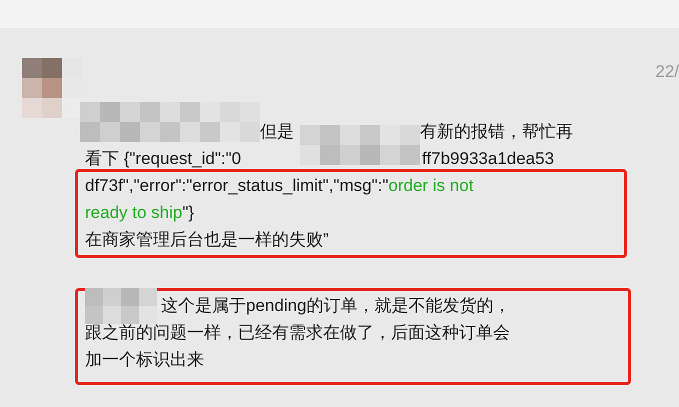 This screenshot has width=679, height=407. Describe the element at coordinates (496, 132) in the screenshot. I see `message-text: 有新的报错，帮忙再` at that location.